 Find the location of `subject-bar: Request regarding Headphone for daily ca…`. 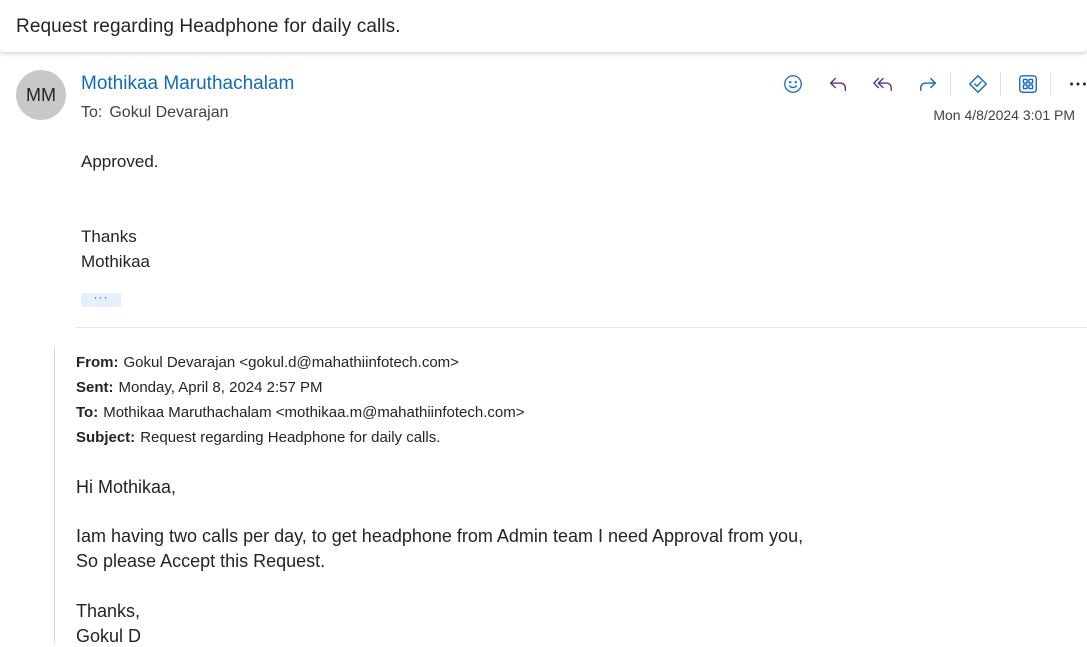

subject-bar: Request regarding Headphone for daily ca… is located at coordinates (543, 26).